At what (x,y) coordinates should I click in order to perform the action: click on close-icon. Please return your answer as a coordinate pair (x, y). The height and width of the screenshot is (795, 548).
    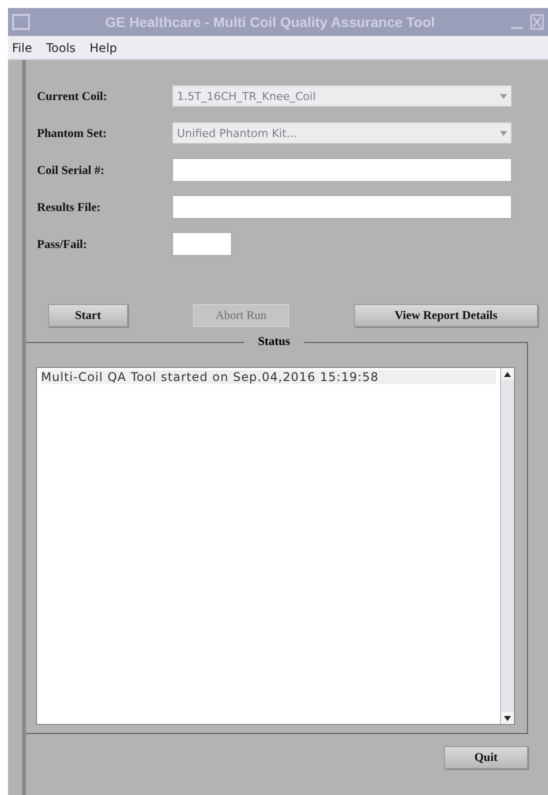
    Looking at the image, I should click on (537, 22).